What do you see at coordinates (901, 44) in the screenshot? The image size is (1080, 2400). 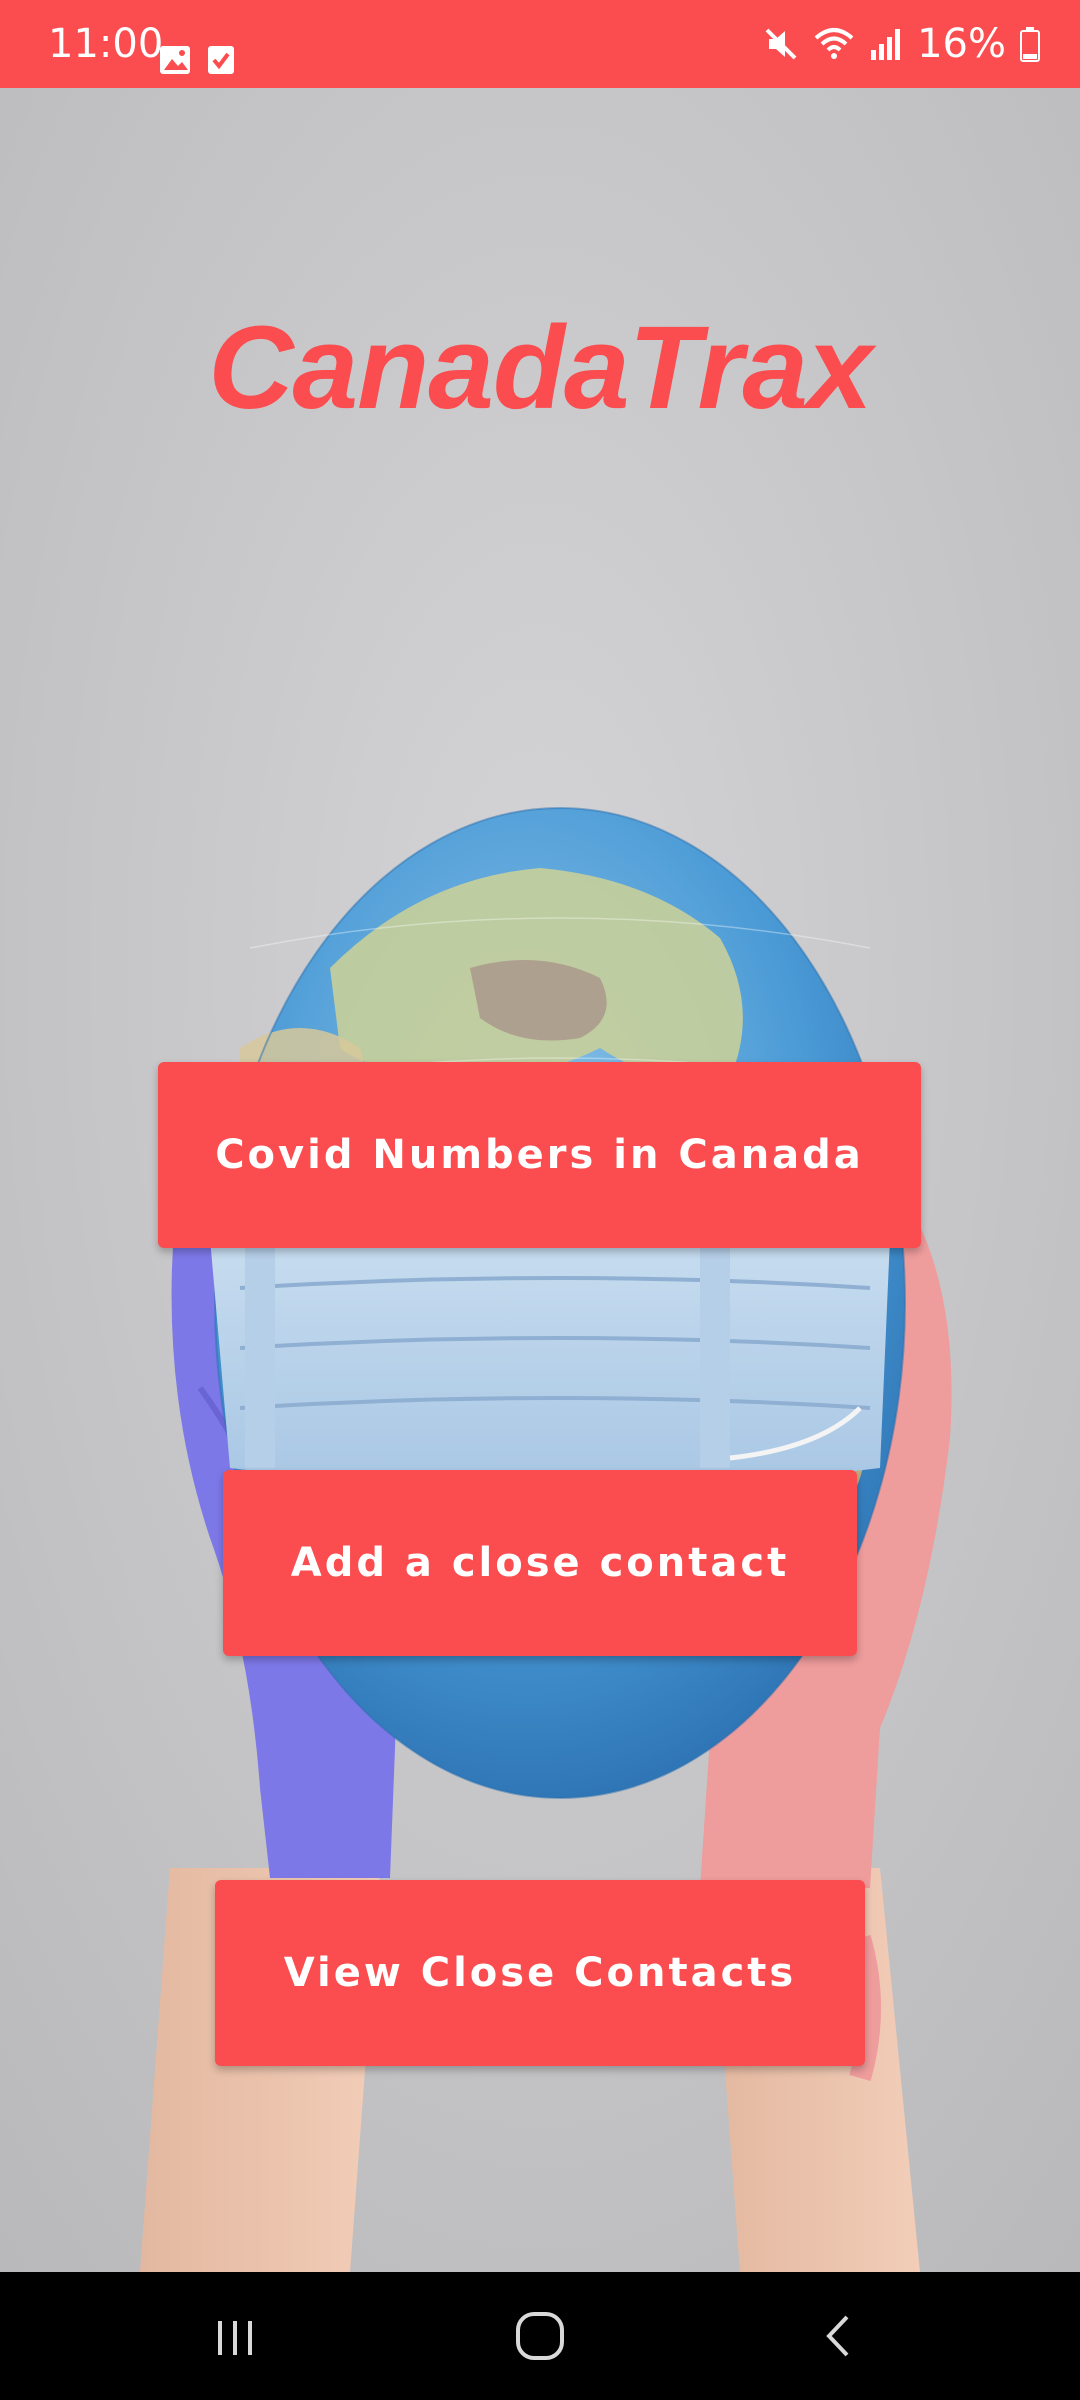 I see `status-right-group: 16%` at bounding box center [901, 44].